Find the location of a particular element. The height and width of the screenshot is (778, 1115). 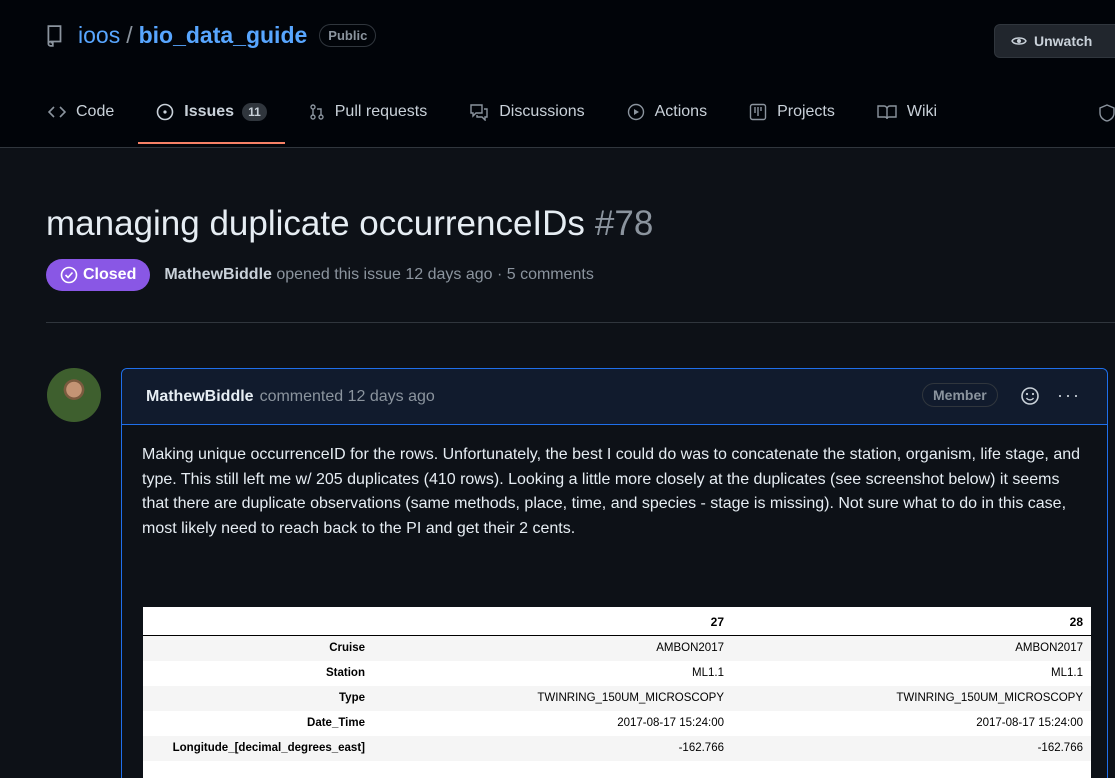

tab-code-label: Code is located at coordinates (95, 111).